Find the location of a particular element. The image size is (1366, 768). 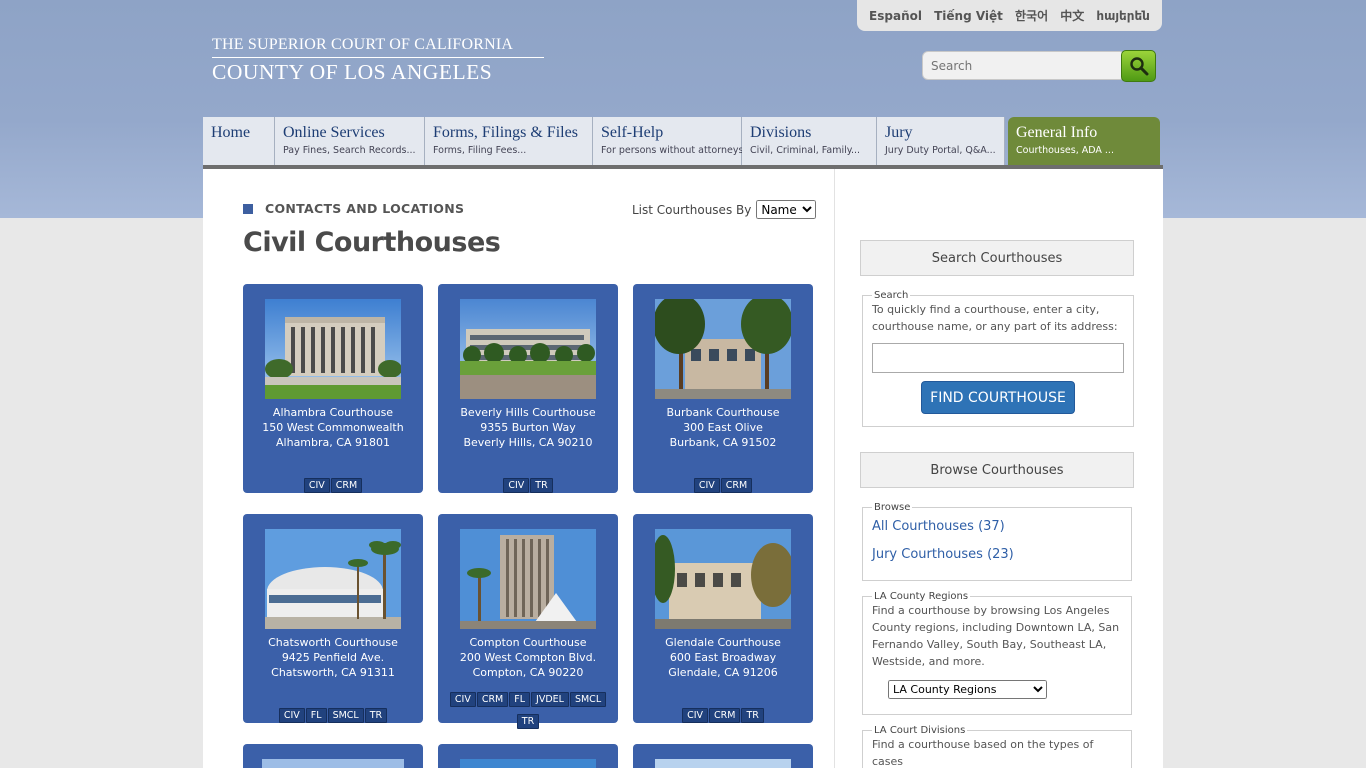

courthouse-search-input is located at coordinates (998, 358).